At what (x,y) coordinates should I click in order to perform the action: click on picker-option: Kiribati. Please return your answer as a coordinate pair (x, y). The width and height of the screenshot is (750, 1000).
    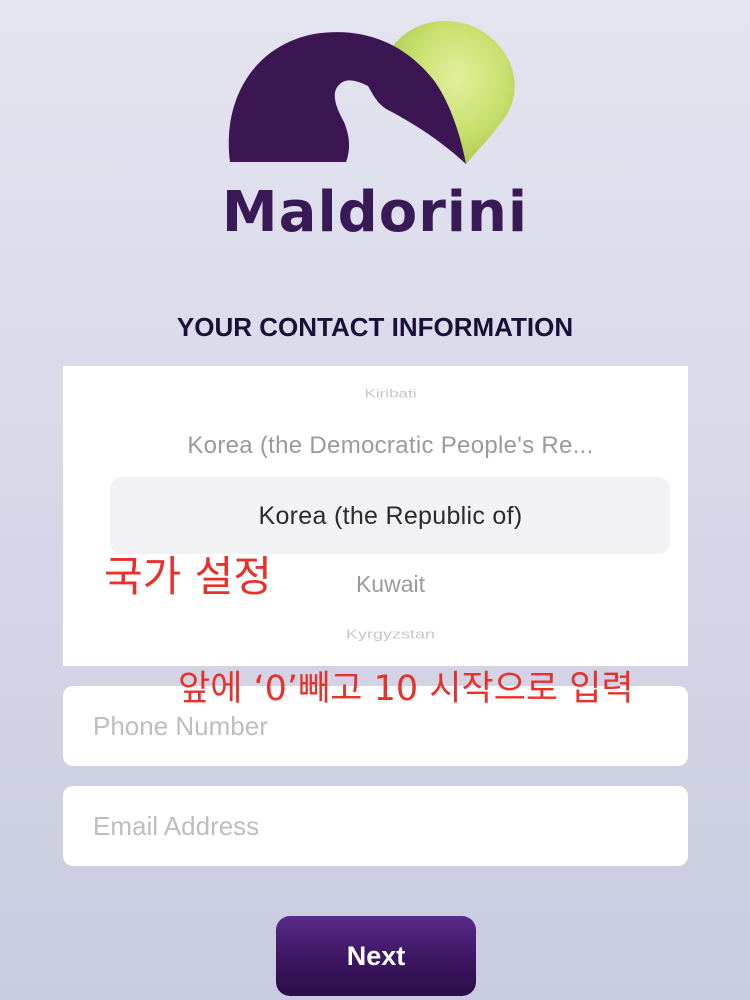
    Looking at the image, I should click on (375, 394).